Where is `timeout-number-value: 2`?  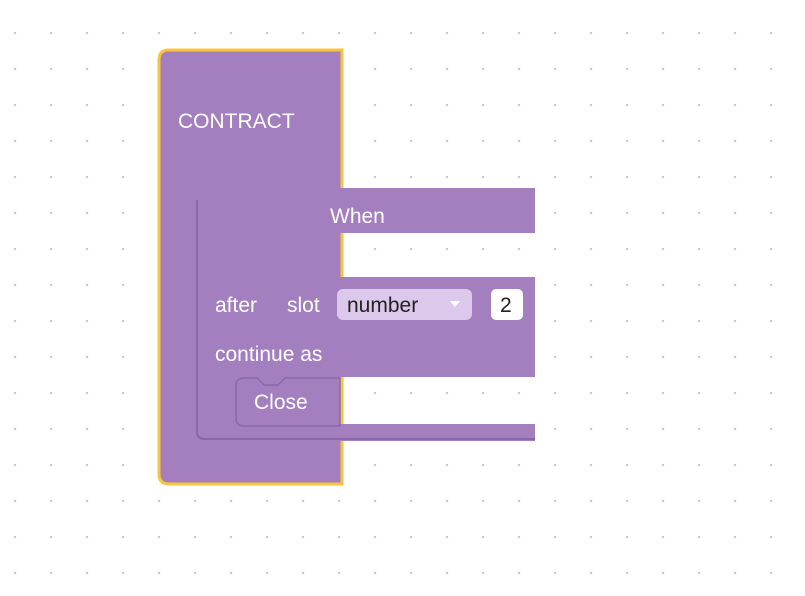
timeout-number-value: 2 is located at coordinates (506, 305).